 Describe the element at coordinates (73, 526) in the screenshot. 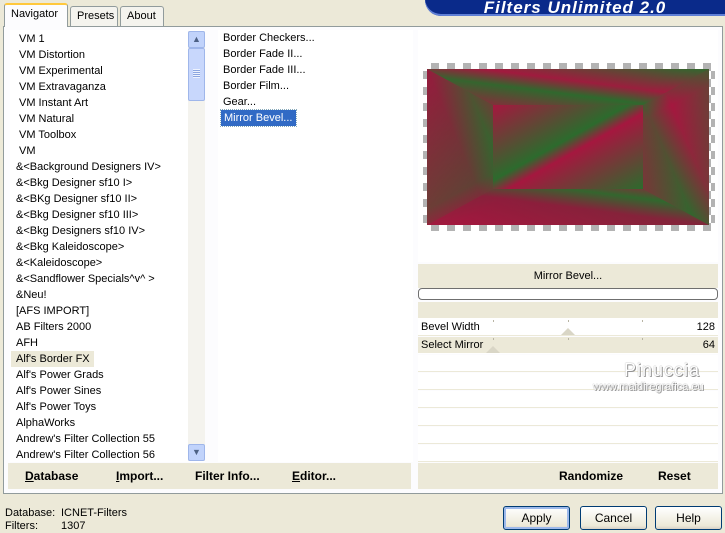

I see `filters-count-value: 1307` at that location.